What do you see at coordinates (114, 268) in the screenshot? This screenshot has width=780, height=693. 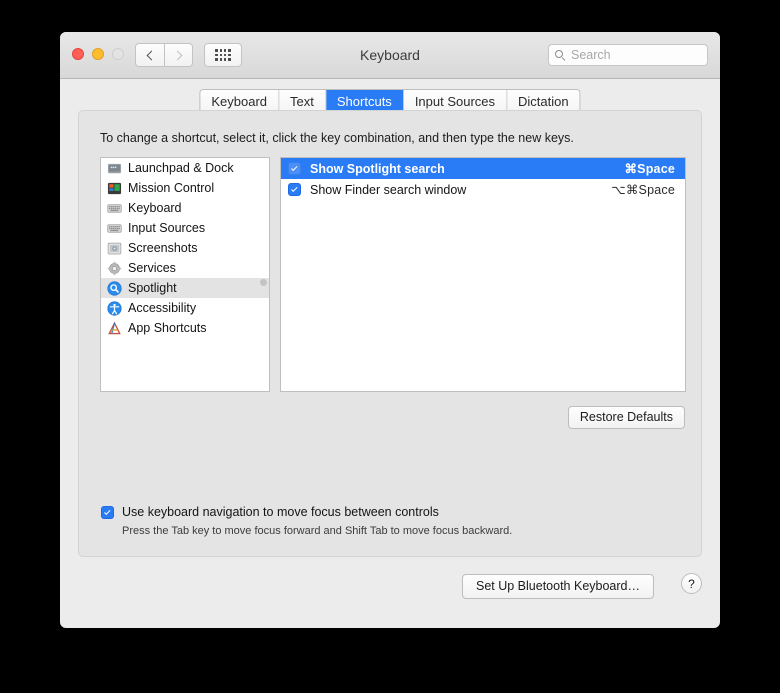 I see `services-gear-icon` at bounding box center [114, 268].